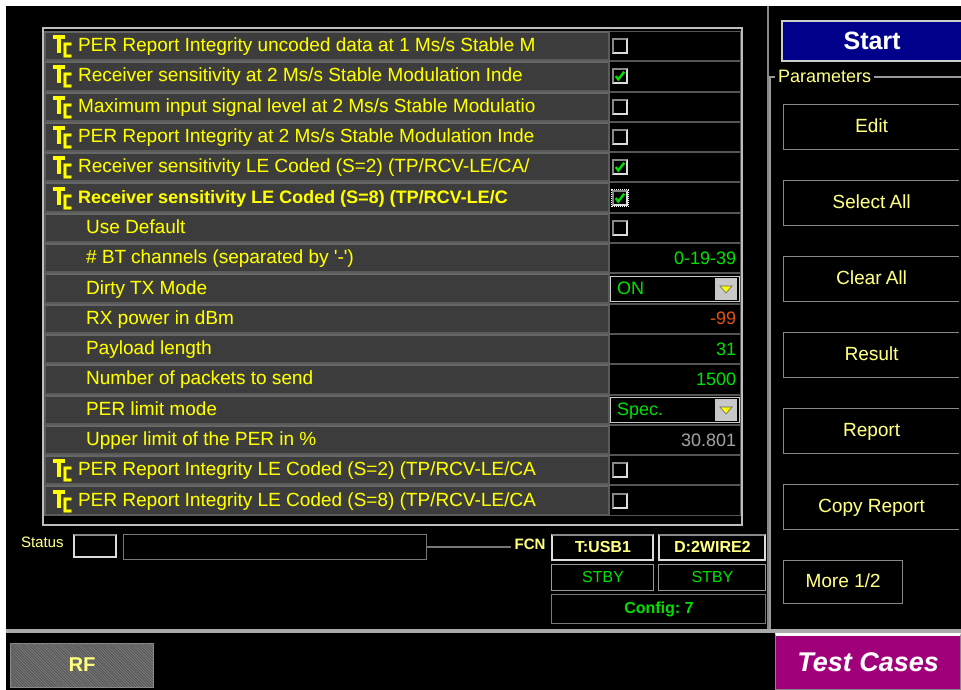  Describe the element at coordinates (871, 507) in the screenshot. I see `action-button: Copy Report` at that location.